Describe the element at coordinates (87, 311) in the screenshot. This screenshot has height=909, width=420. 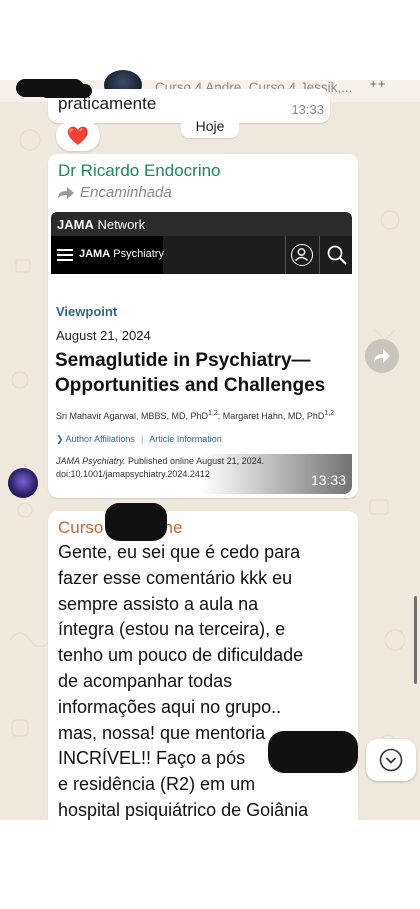
I see `article-section: Viewpoint` at that location.